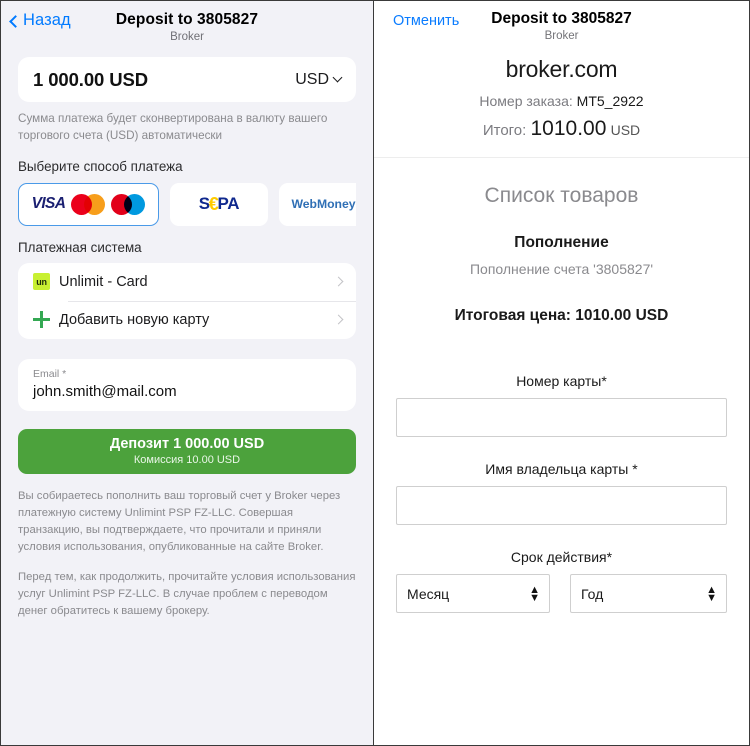 Image resolution: width=750 pixels, height=746 pixels. Describe the element at coordinates (134, 319) in the screenshot. I see `list-item-label: Добавить новую карту` at that location.